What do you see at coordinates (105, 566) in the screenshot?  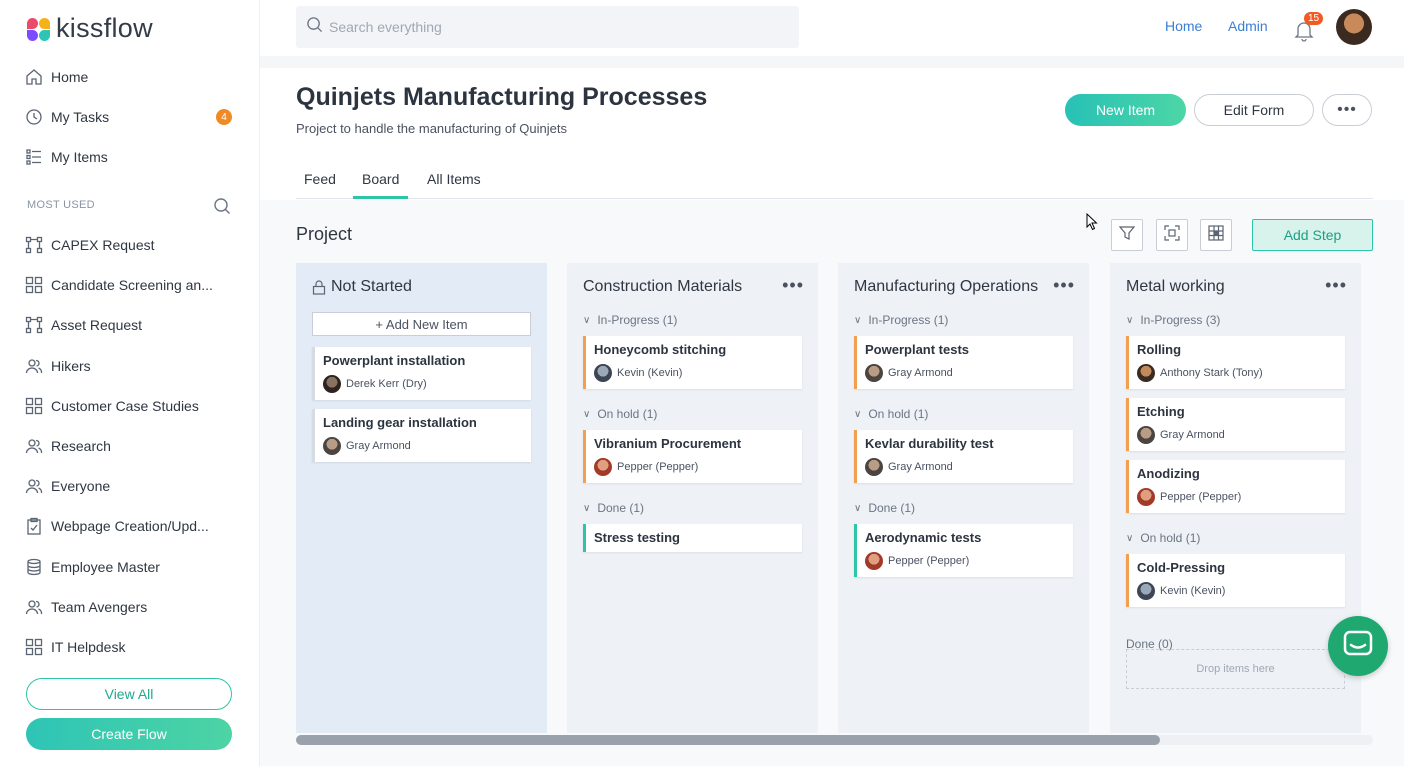 I see `sidebar-flow-label: Employee Master` at bounding box center [105, 566].